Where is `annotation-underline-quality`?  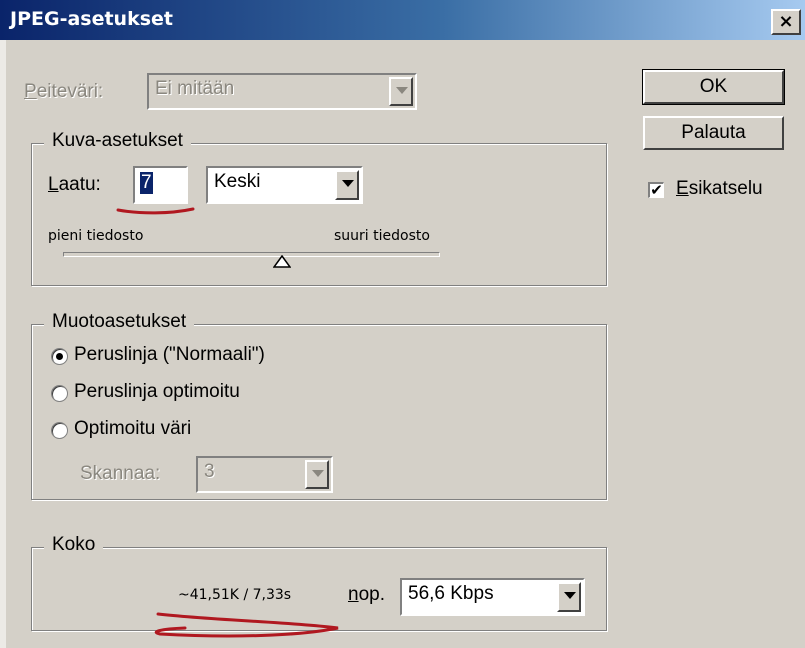
annotation-underline-quality is located at coordinates (155, 211).